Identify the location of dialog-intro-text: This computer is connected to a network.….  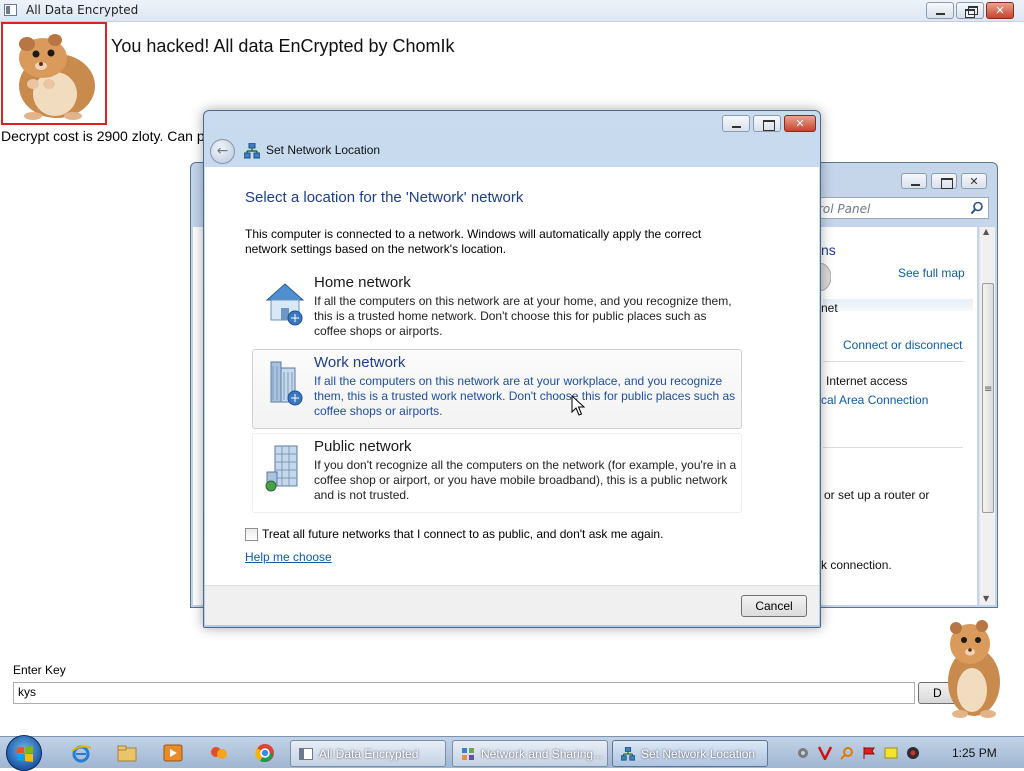
(473, 241).